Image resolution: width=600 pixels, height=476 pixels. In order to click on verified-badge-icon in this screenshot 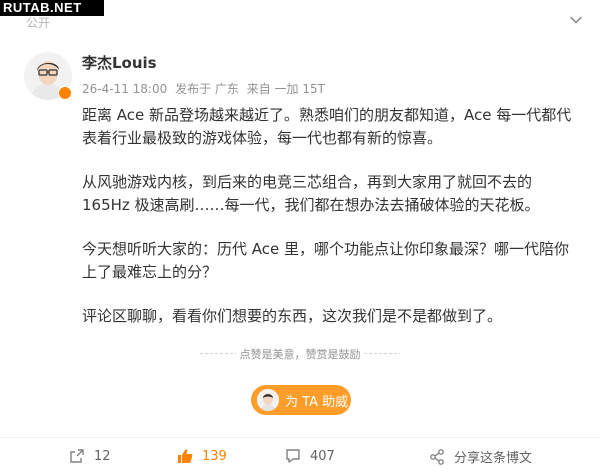, I will do `click(65, 93)`.